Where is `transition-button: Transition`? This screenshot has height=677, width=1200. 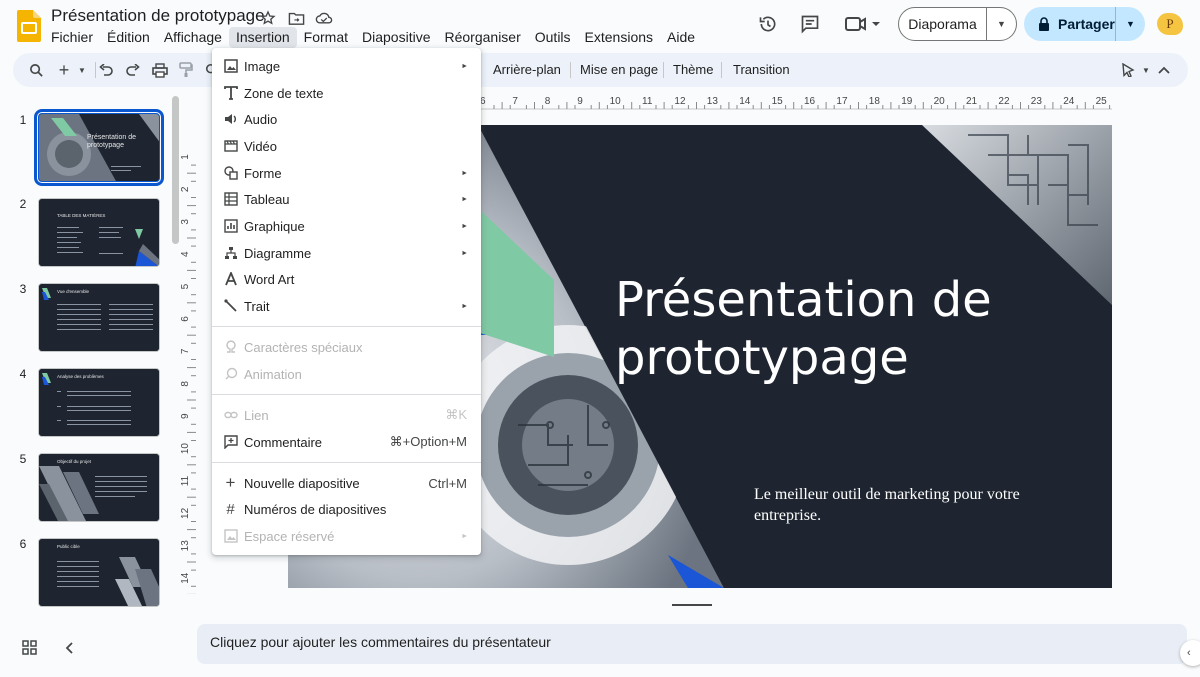 transition-button: Transition is located at coordinates (761, 69).